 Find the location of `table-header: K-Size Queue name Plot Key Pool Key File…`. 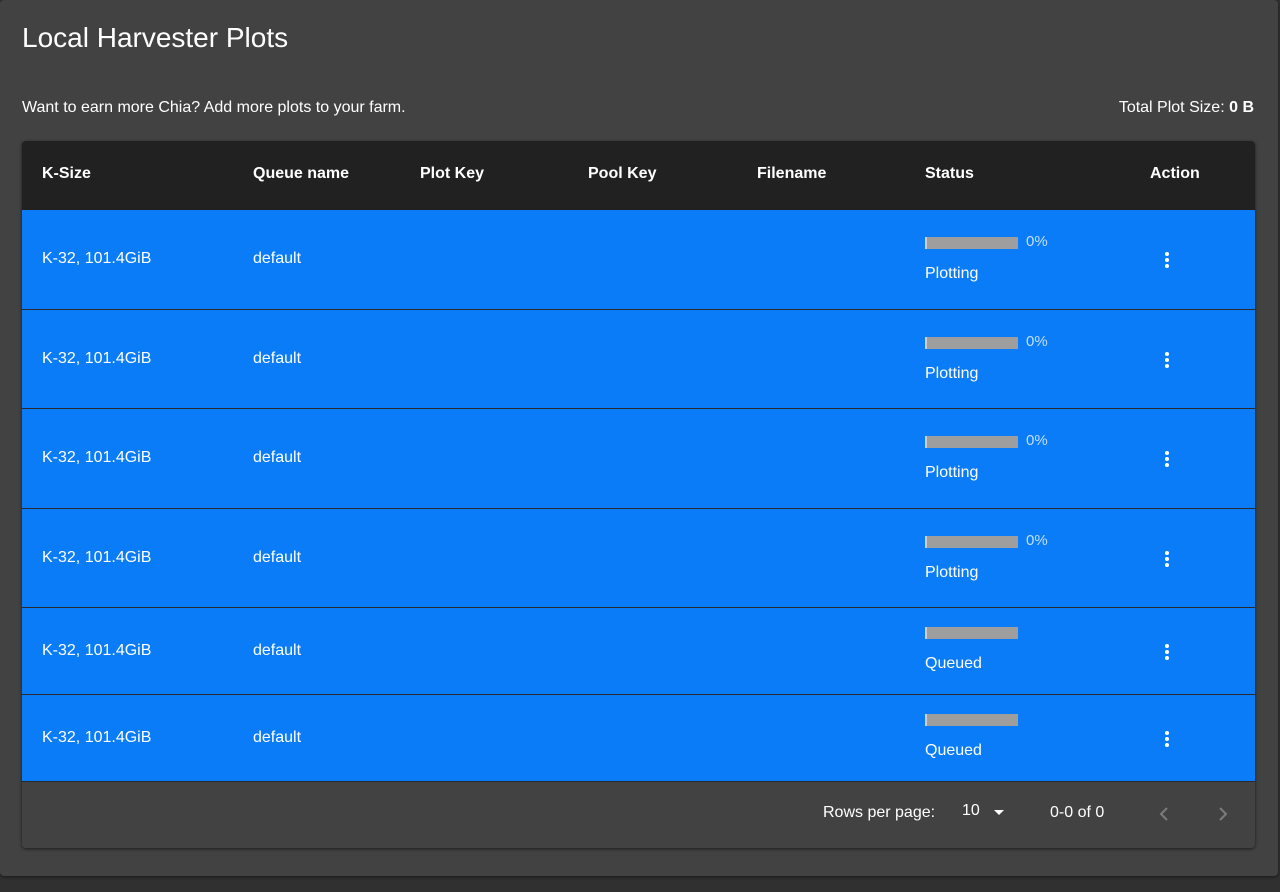

table-header: K-Size Queue name Plot Key Pool Key File… is located at coordinates (638, 175).